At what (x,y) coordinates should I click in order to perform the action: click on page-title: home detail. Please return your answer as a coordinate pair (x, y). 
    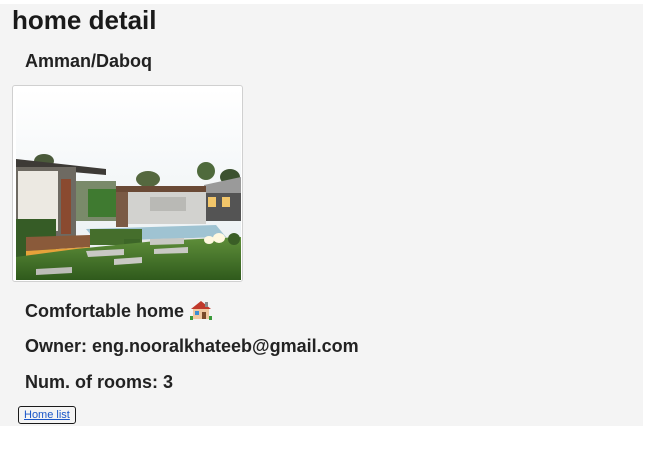
    Looking at the image, I should click on (84, 20).